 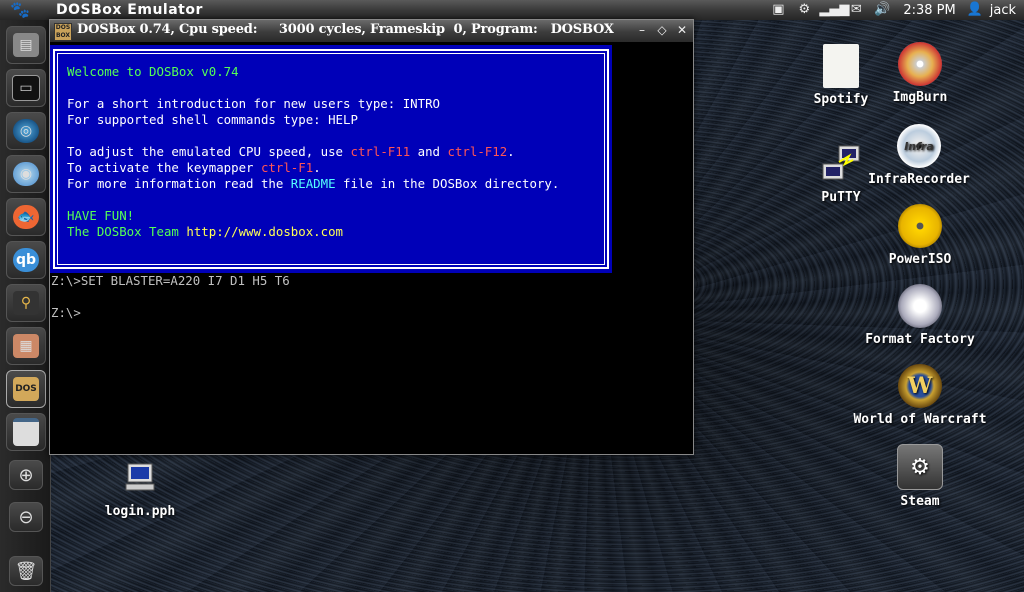 I want to click on computer-file-icon, so click(x=140, y=478).